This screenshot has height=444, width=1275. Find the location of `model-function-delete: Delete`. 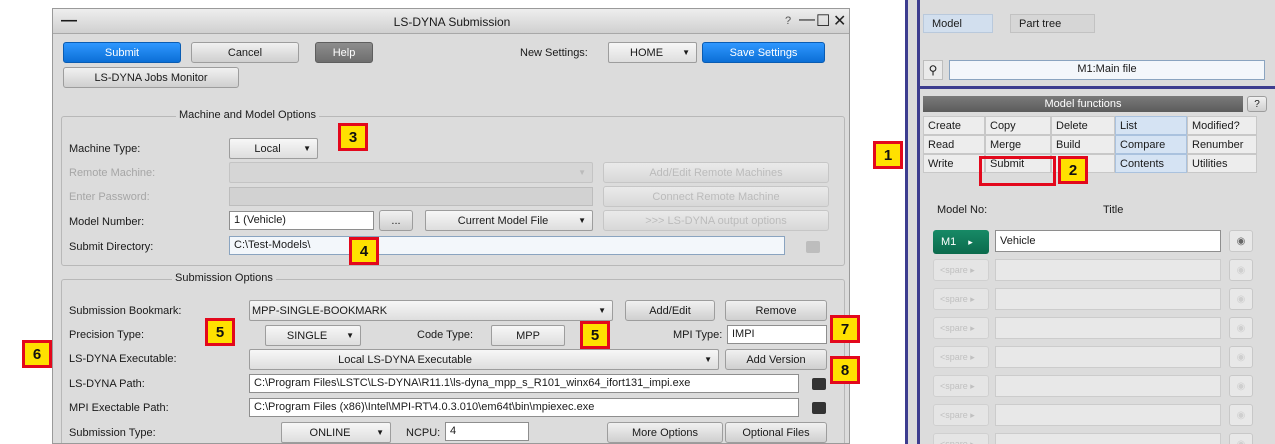

model-function-delete: Delete is located at coordinates (1083, 125).